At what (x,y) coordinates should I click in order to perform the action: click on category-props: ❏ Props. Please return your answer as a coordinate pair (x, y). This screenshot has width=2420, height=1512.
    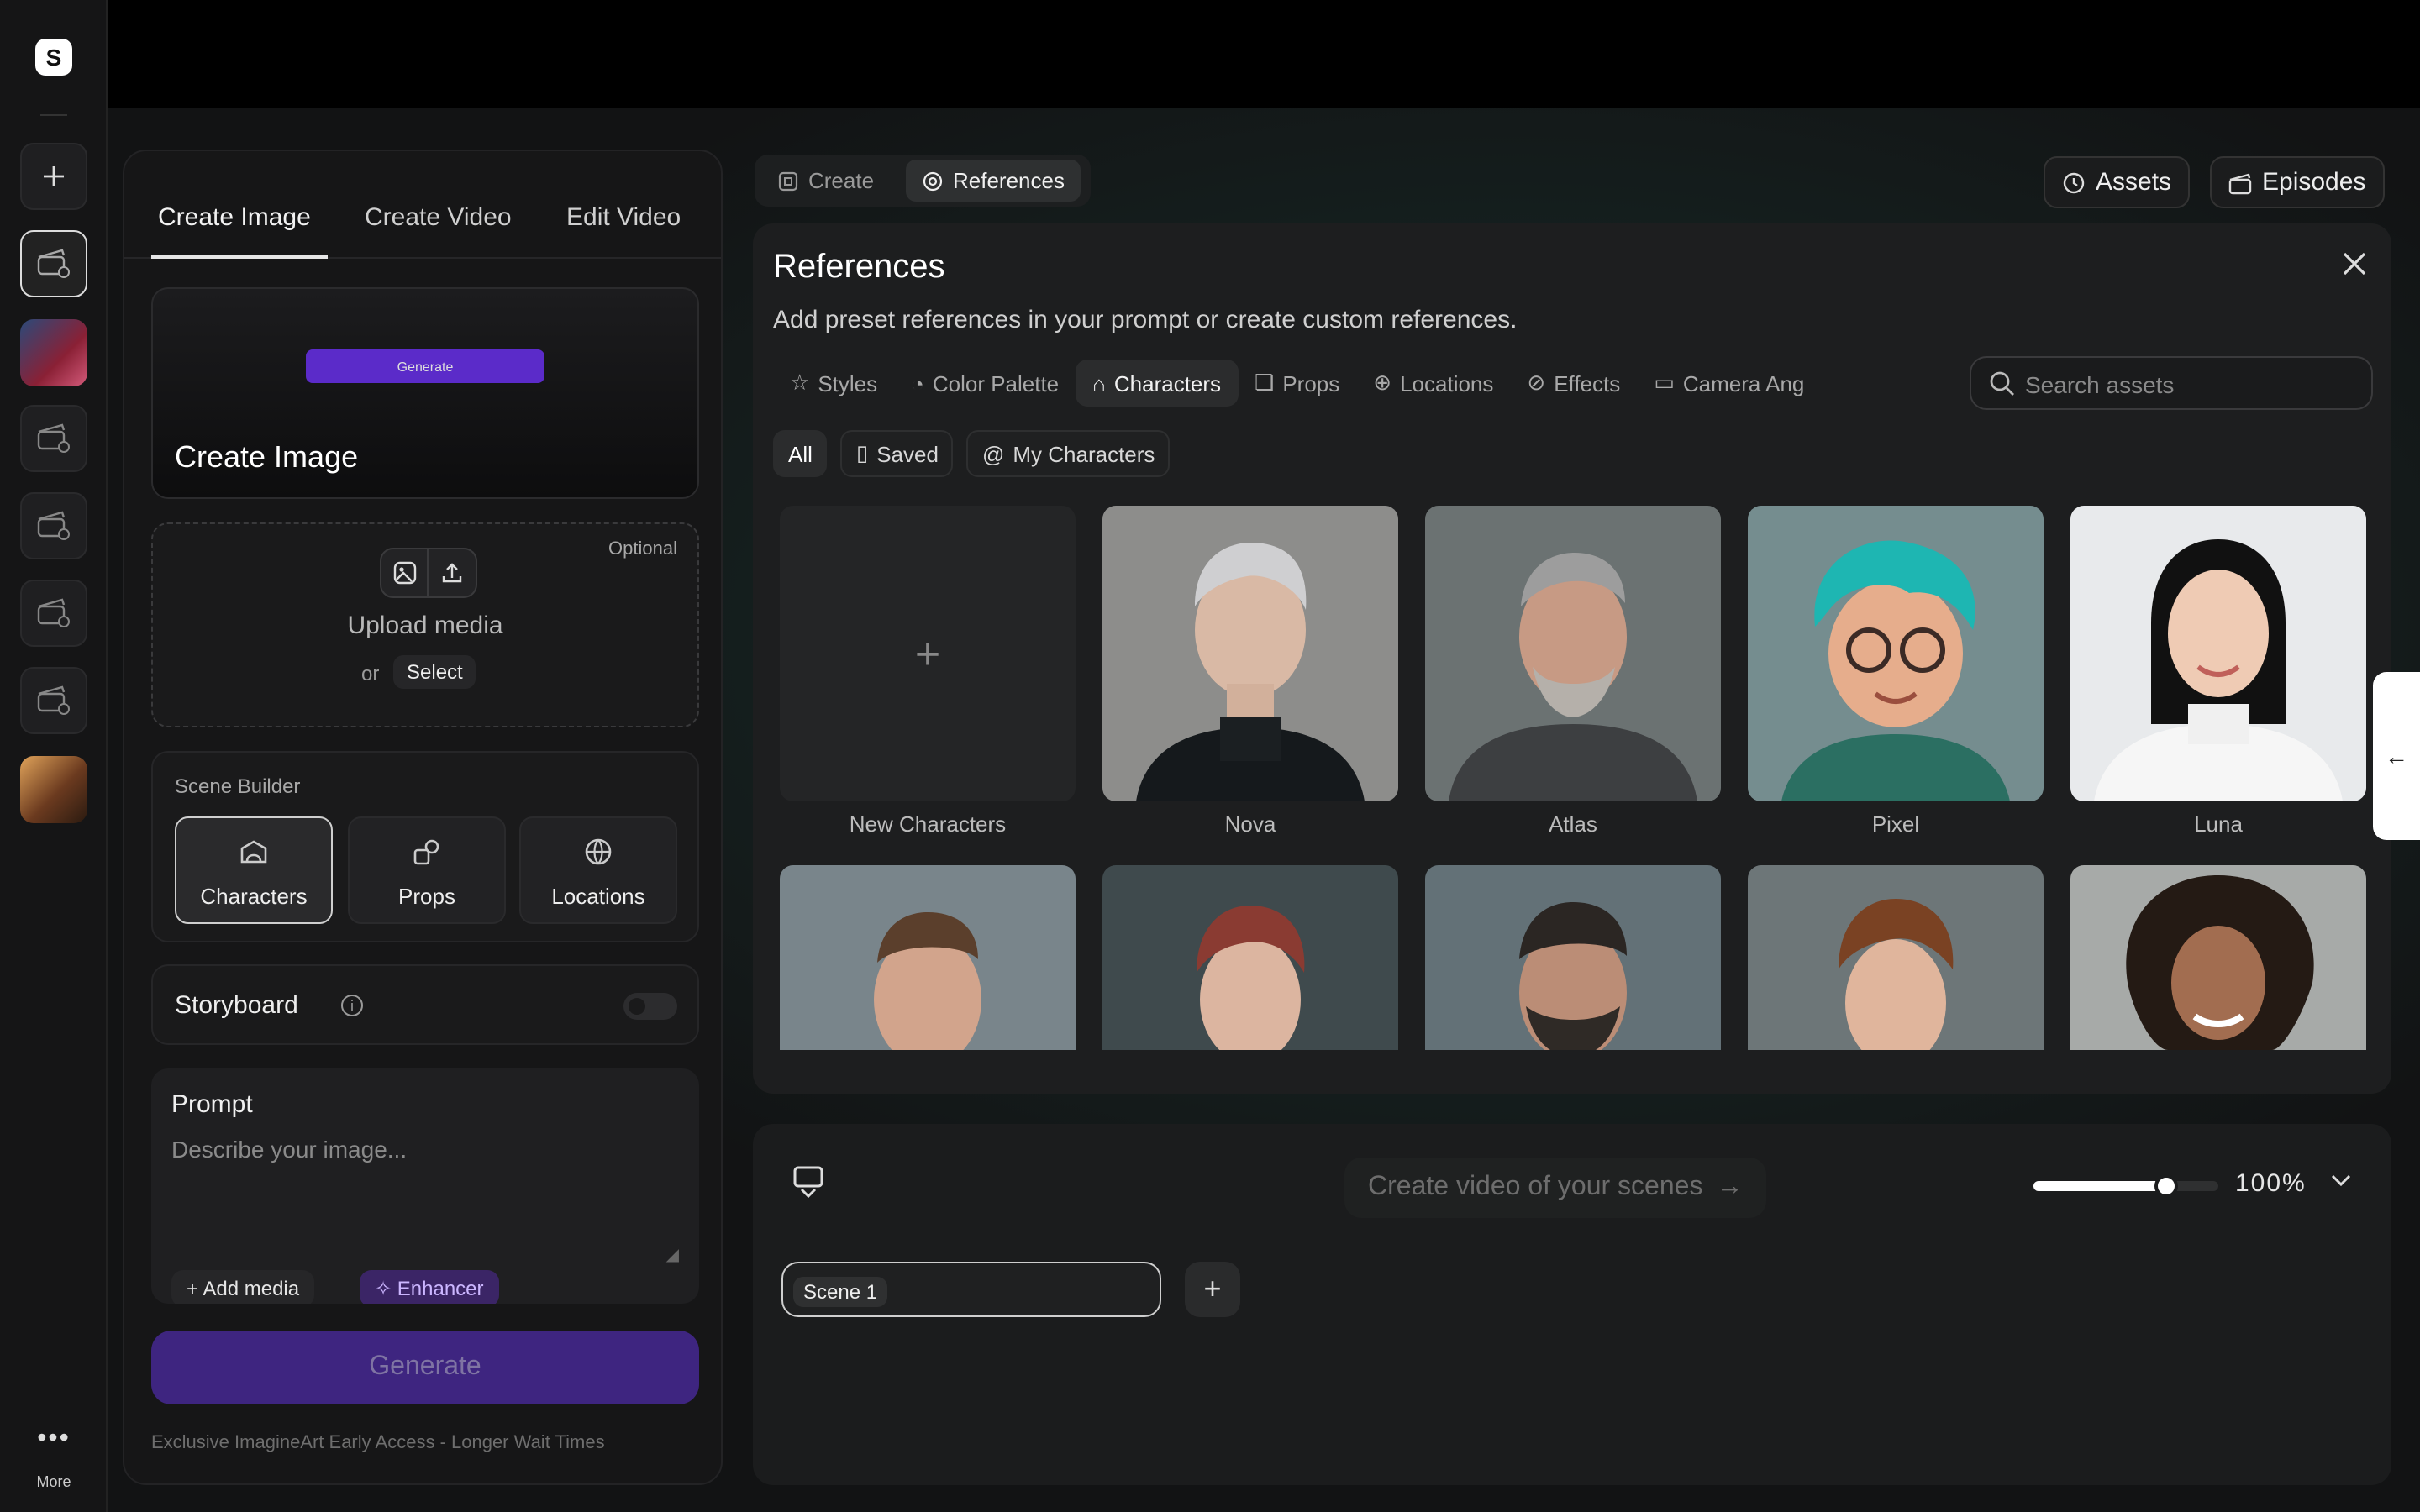
    Looking at the image, I should click on (1297, 383).